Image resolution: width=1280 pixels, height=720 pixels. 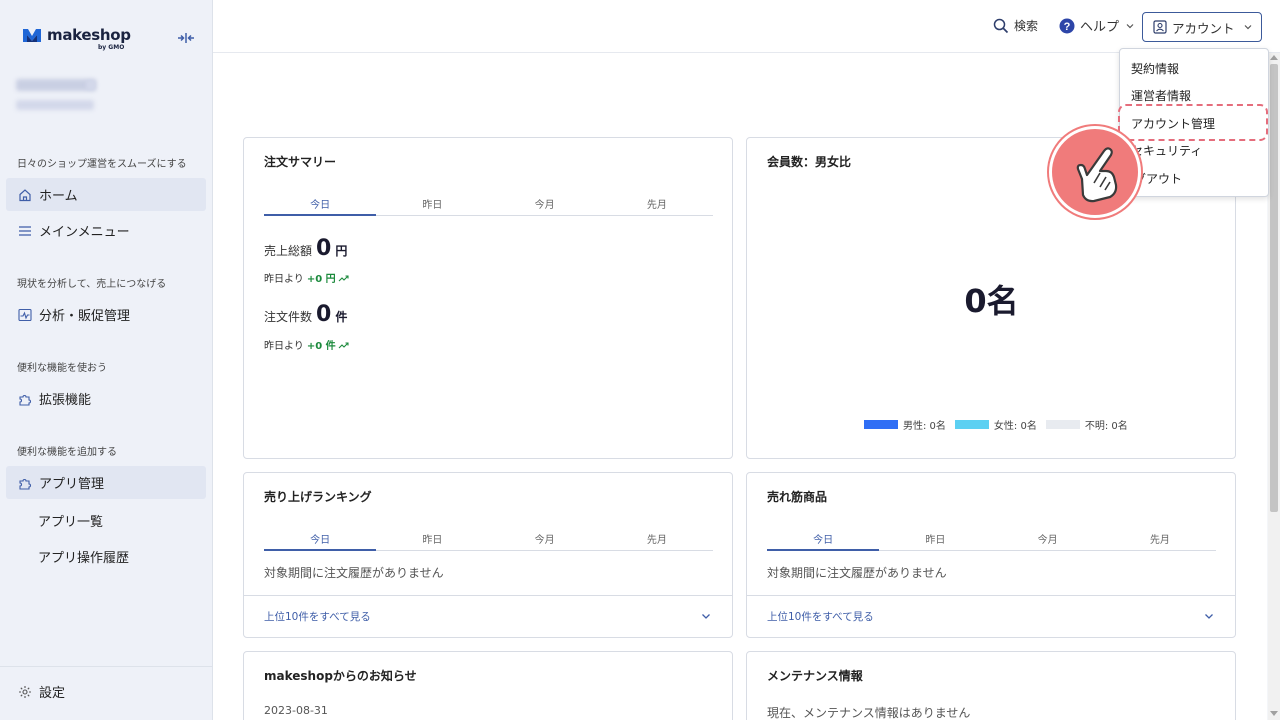 What do you see at coordinates (324, 314) in the screenshot?
I see `orders-value: 0` at bounding box center [324, 314].